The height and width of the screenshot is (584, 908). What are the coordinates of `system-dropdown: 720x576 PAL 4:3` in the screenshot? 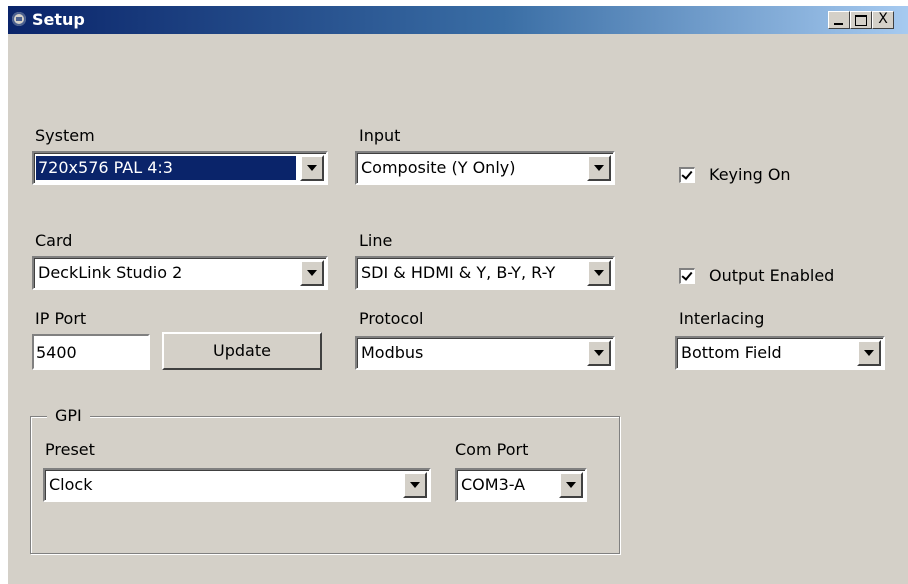 It's located at (180, 168).